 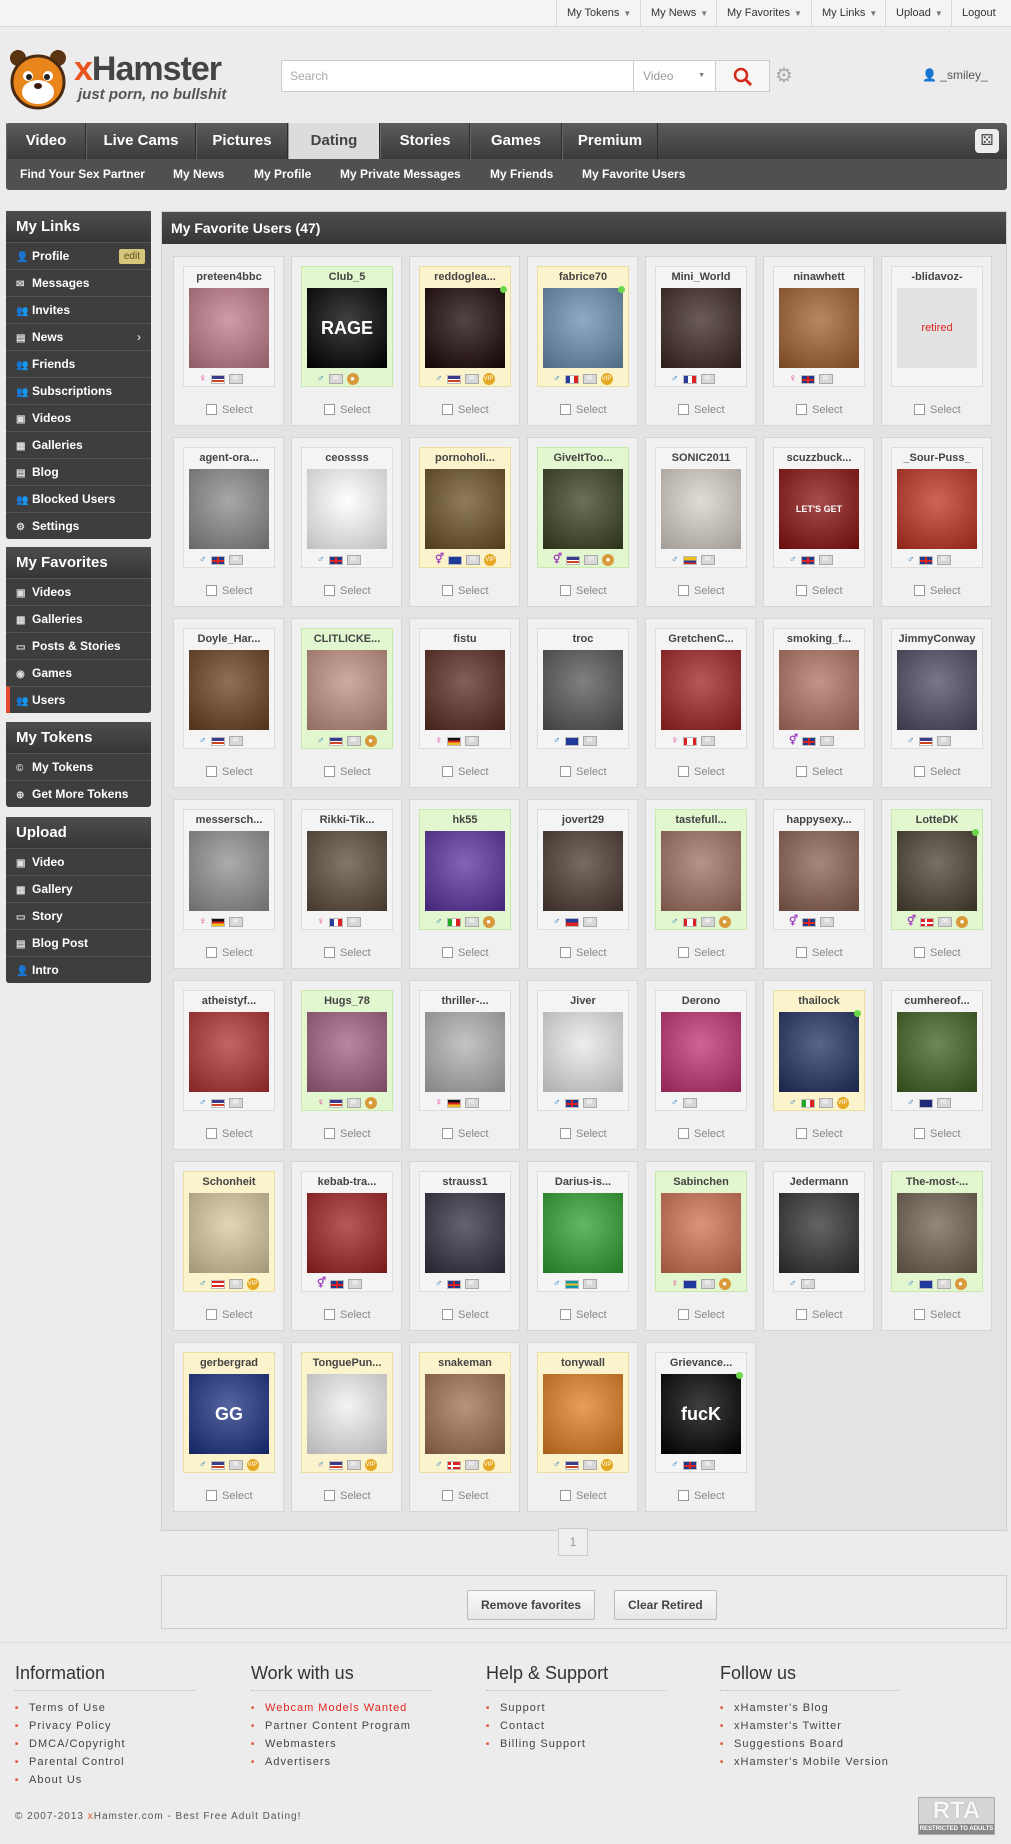 I want to click on user-name: tonywall, so click(x=583, y=1363).